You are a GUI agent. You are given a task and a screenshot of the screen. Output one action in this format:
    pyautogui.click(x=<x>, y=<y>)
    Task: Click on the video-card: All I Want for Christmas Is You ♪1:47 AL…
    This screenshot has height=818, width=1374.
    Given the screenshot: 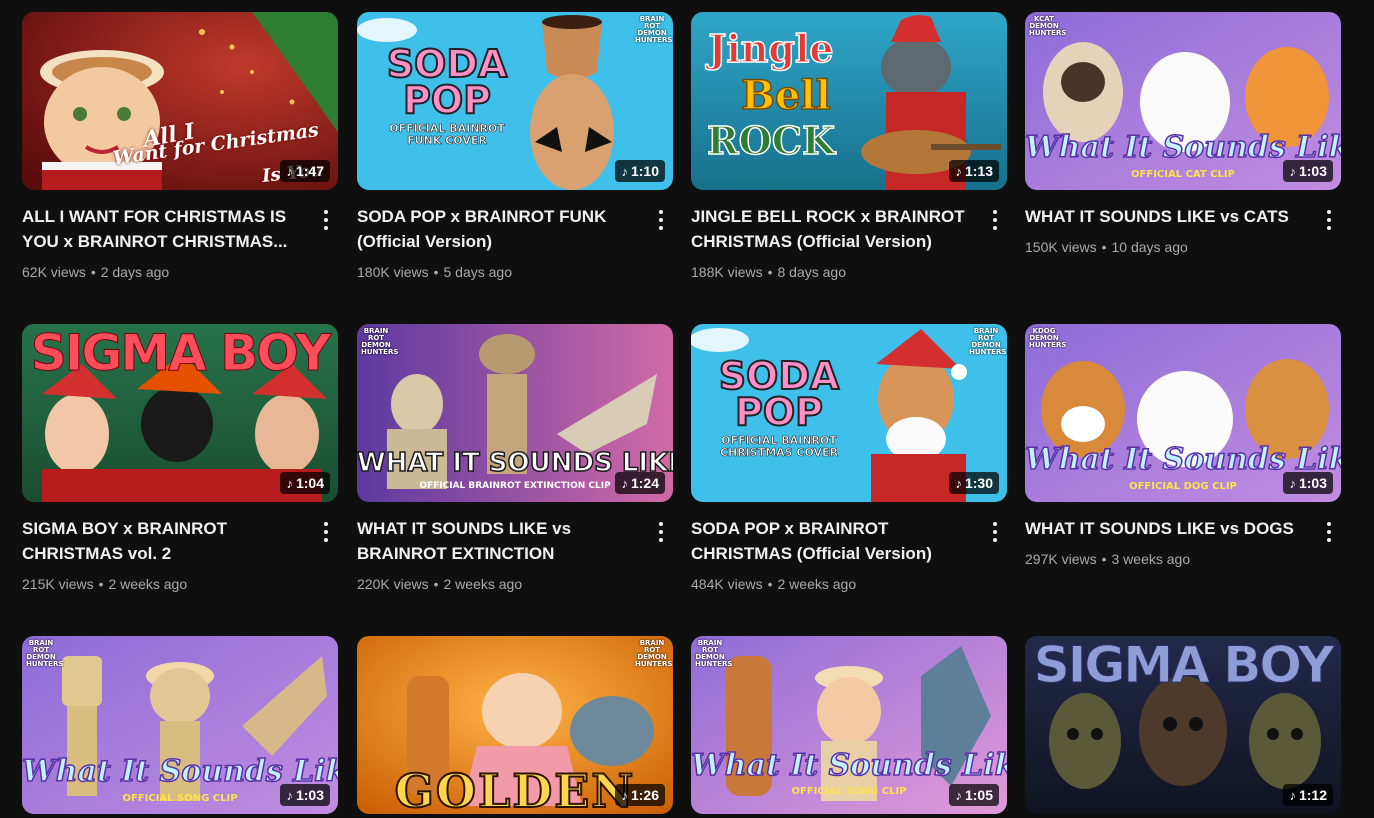 What is the action you would take?
    pyautogui.click(x=180, y=162)
    